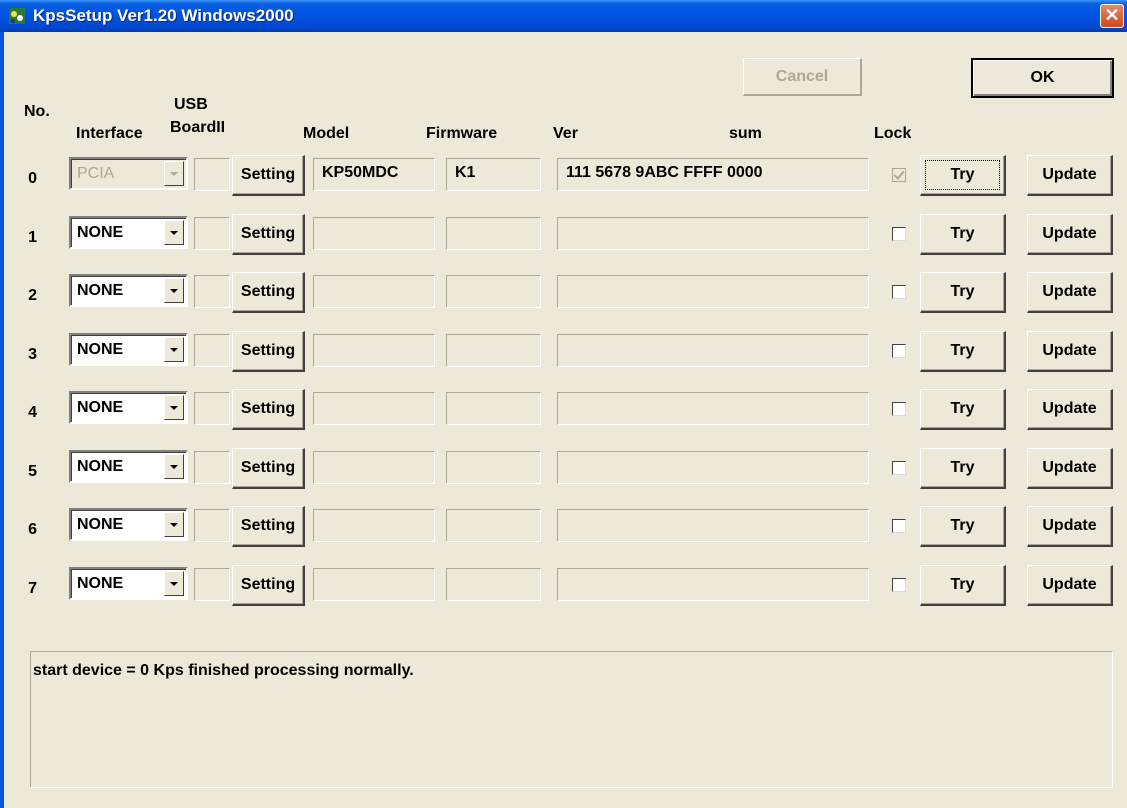  I want to click on ok-button: OK, so click(1042, 78).